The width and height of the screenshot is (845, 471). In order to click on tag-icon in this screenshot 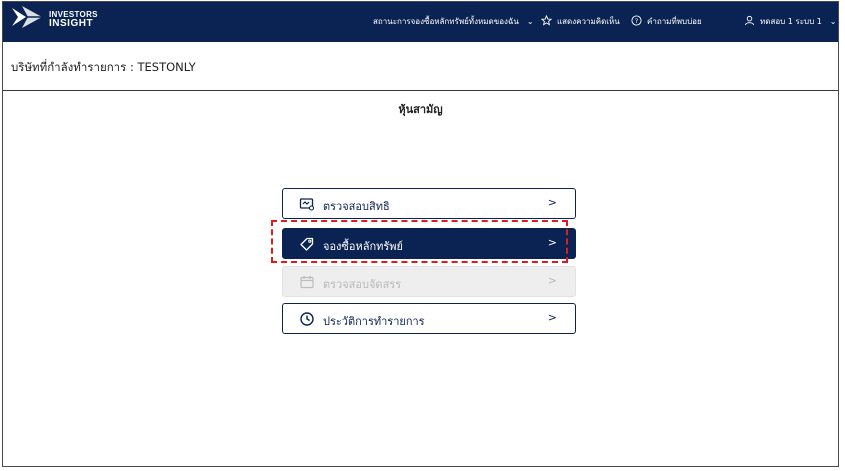, I will do `click(307, 244)`.